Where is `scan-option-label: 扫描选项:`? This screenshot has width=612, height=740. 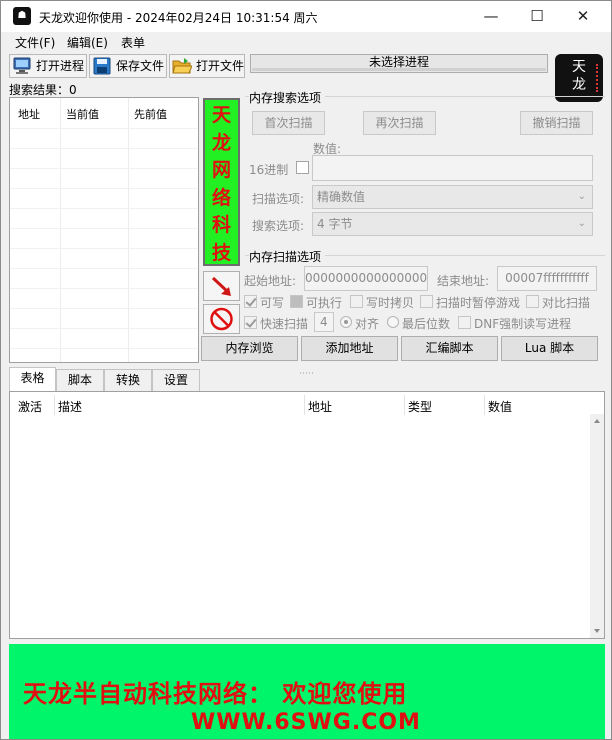 scan-option-label: 扫描选项: is located at coordinates (278, 199).